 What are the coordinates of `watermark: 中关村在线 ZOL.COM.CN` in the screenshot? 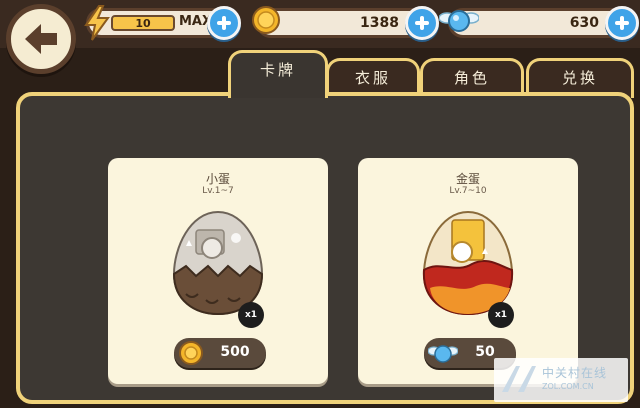 It's located at (561, 380).